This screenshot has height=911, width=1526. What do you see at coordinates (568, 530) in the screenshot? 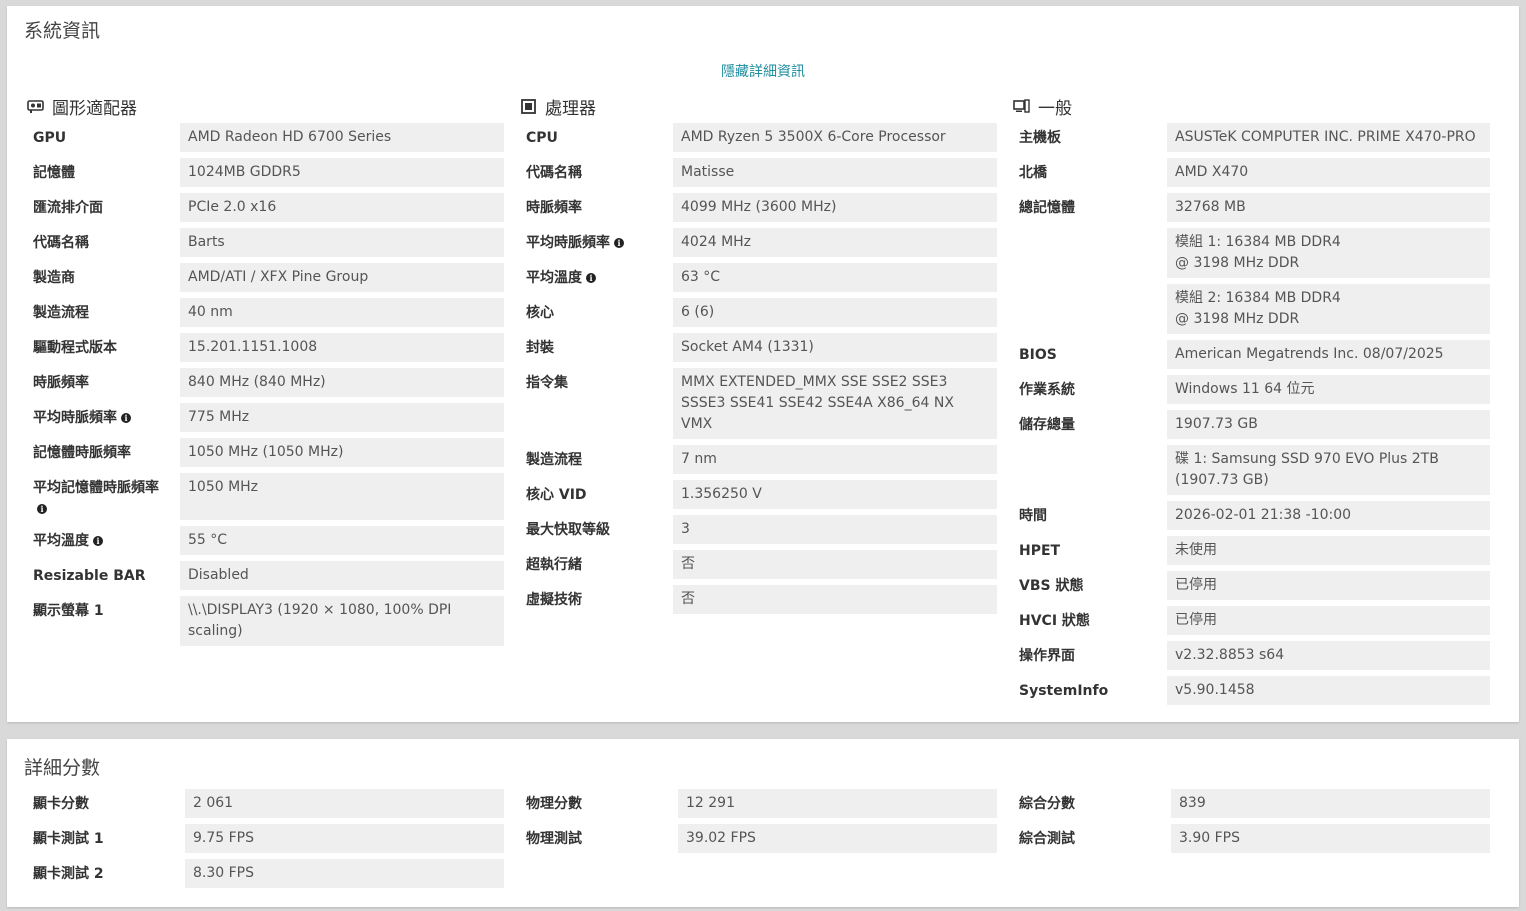
I see `row-label-text: 最大快取等級` at bounding box center [568, 530].